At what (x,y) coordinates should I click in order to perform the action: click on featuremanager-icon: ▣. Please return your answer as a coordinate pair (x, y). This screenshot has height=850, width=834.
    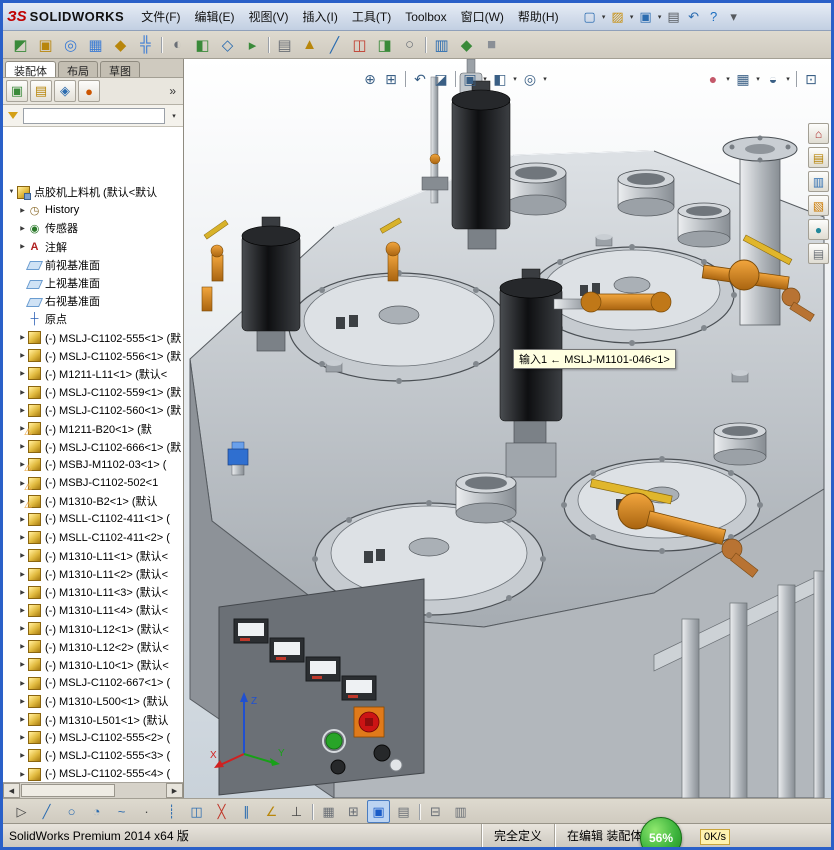
    Looking at the image, I should click on (17, 91).